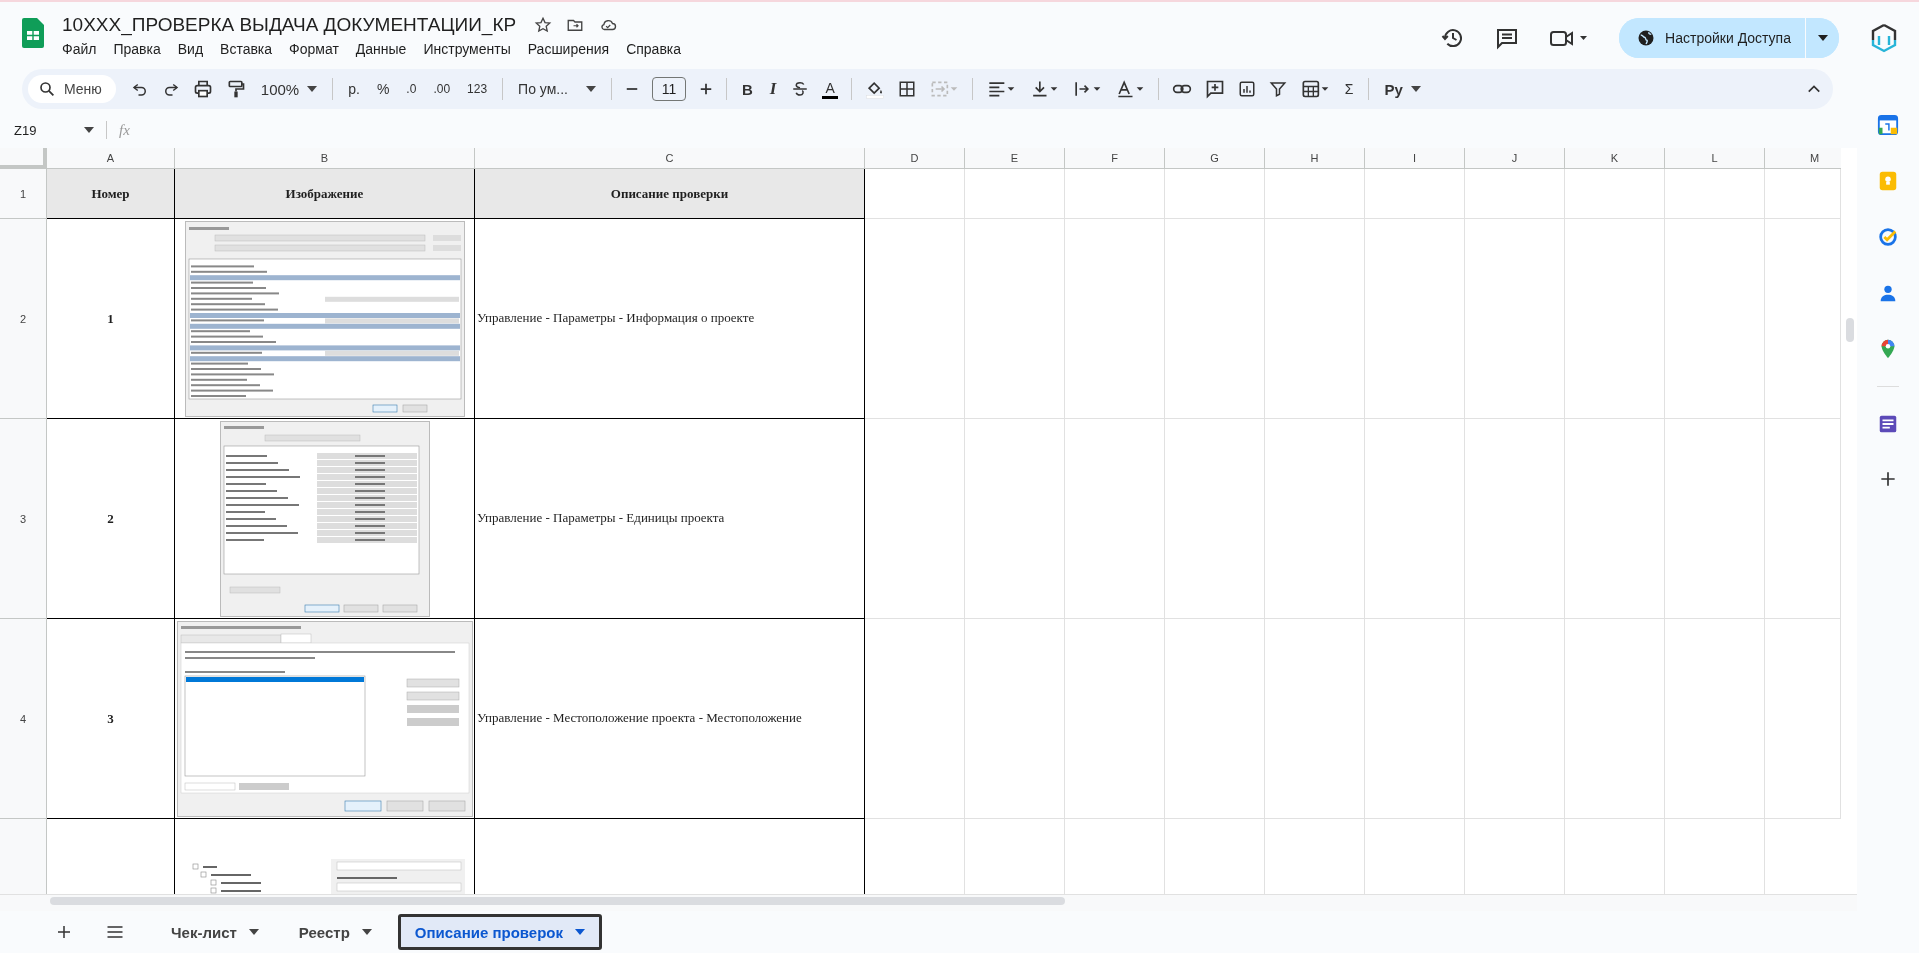 This screenshot has height=953, width=1919. Describe the element at coordinates (442, 89) in the screenshot. I see `increase-decimal-button: .00` at that location.